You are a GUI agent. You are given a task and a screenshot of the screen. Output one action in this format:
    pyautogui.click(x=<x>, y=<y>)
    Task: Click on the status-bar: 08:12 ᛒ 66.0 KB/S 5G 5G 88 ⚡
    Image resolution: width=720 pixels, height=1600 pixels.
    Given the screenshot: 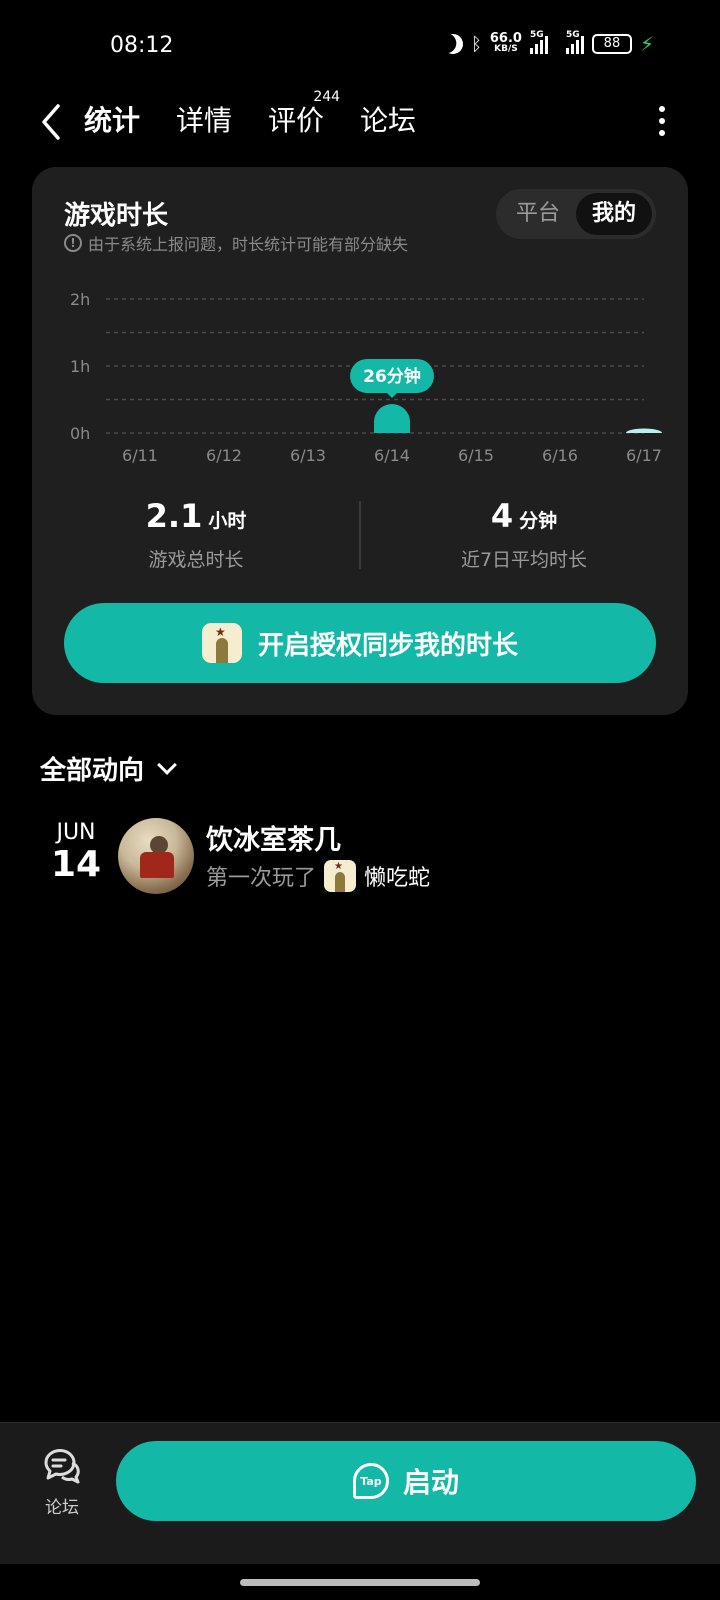 What is the action you would take?
    pyautogui.click(x=360, y=48)
    